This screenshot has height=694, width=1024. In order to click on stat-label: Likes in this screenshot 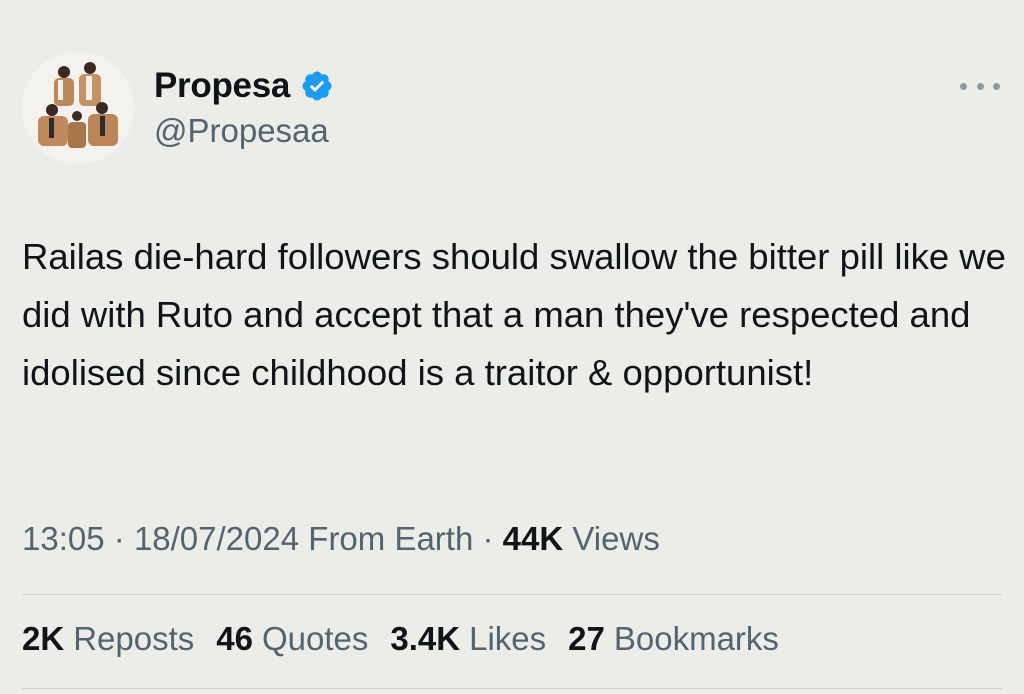, I will do `click(508, 638)`.